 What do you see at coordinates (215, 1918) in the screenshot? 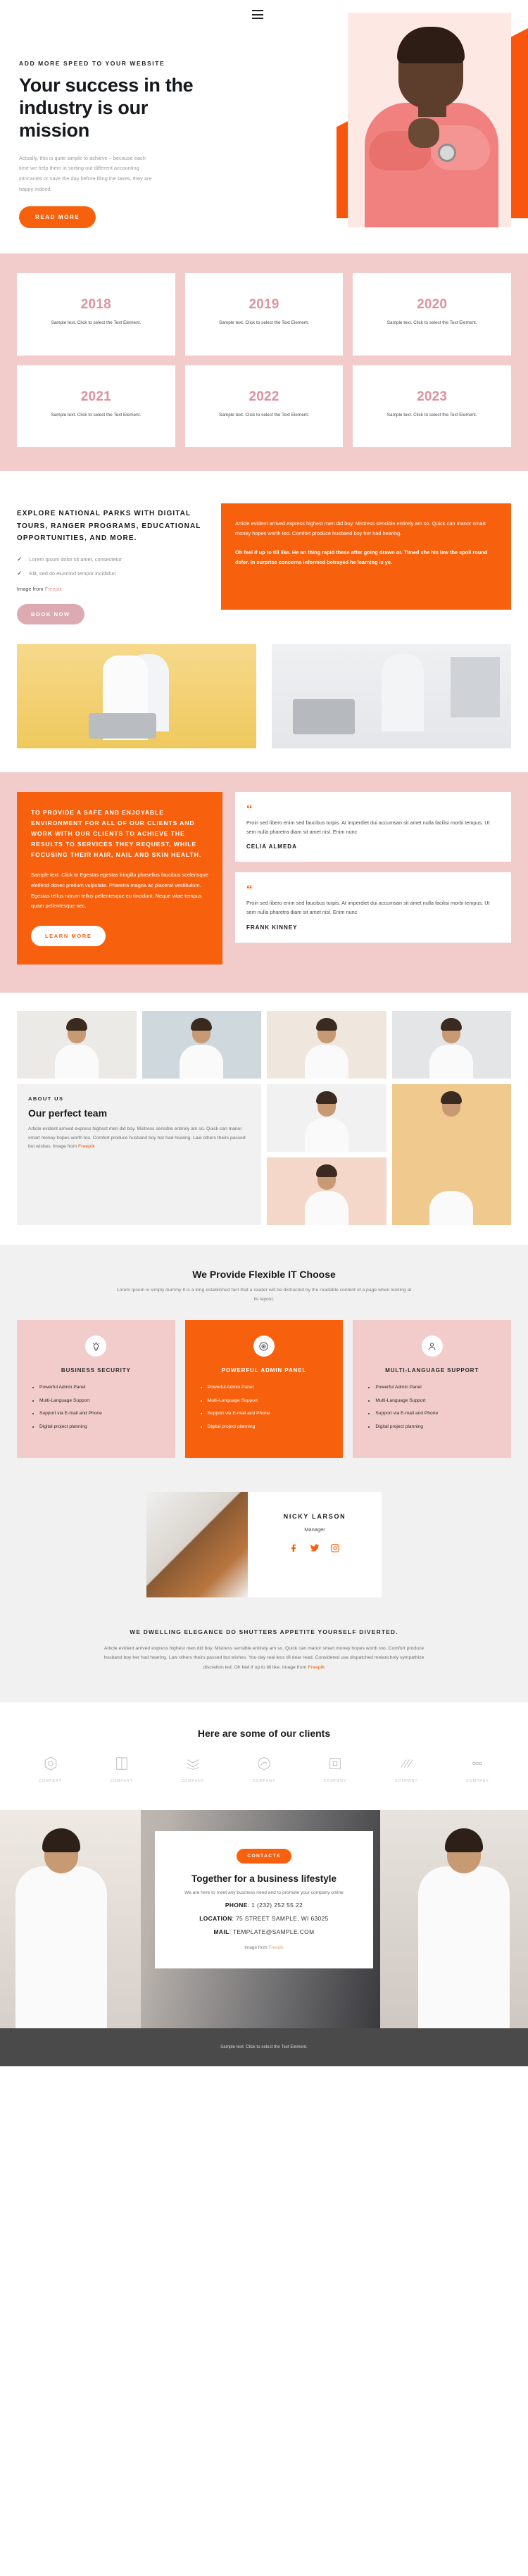
I see `contact-location-label: LOCATION` at bounding box center [215, 1918].